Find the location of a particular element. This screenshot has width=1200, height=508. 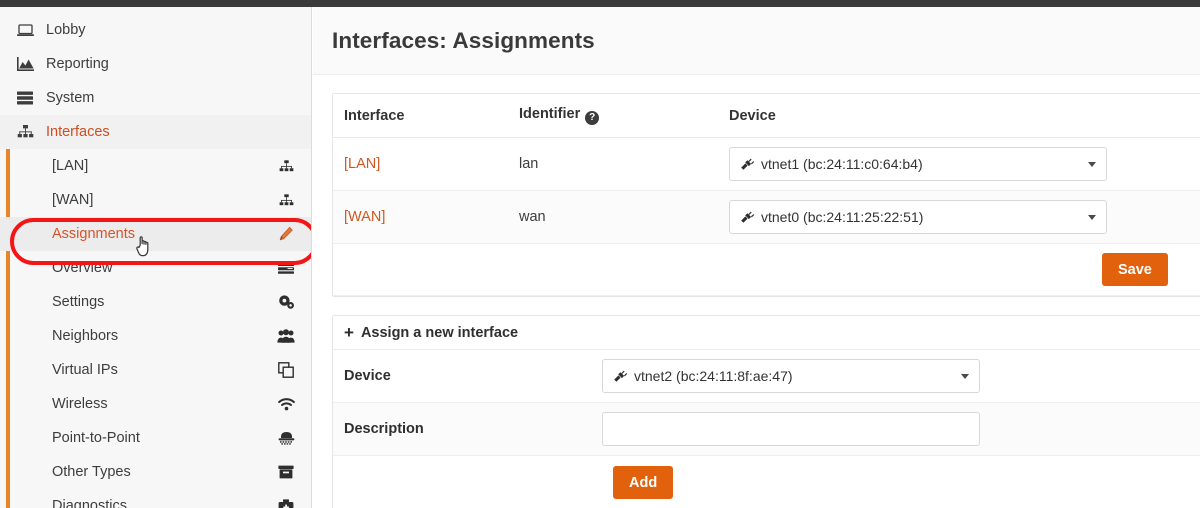

cell-device: vtnet0 (bc:24:11:25:22:51) is located at coordinates (959, 217).